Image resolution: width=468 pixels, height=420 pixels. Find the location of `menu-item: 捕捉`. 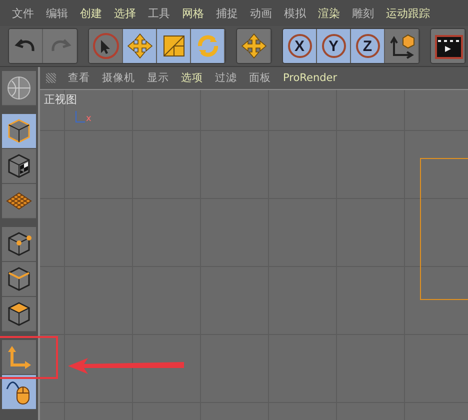

menu-item: 捕捉 is located at coordinates (227, 13).